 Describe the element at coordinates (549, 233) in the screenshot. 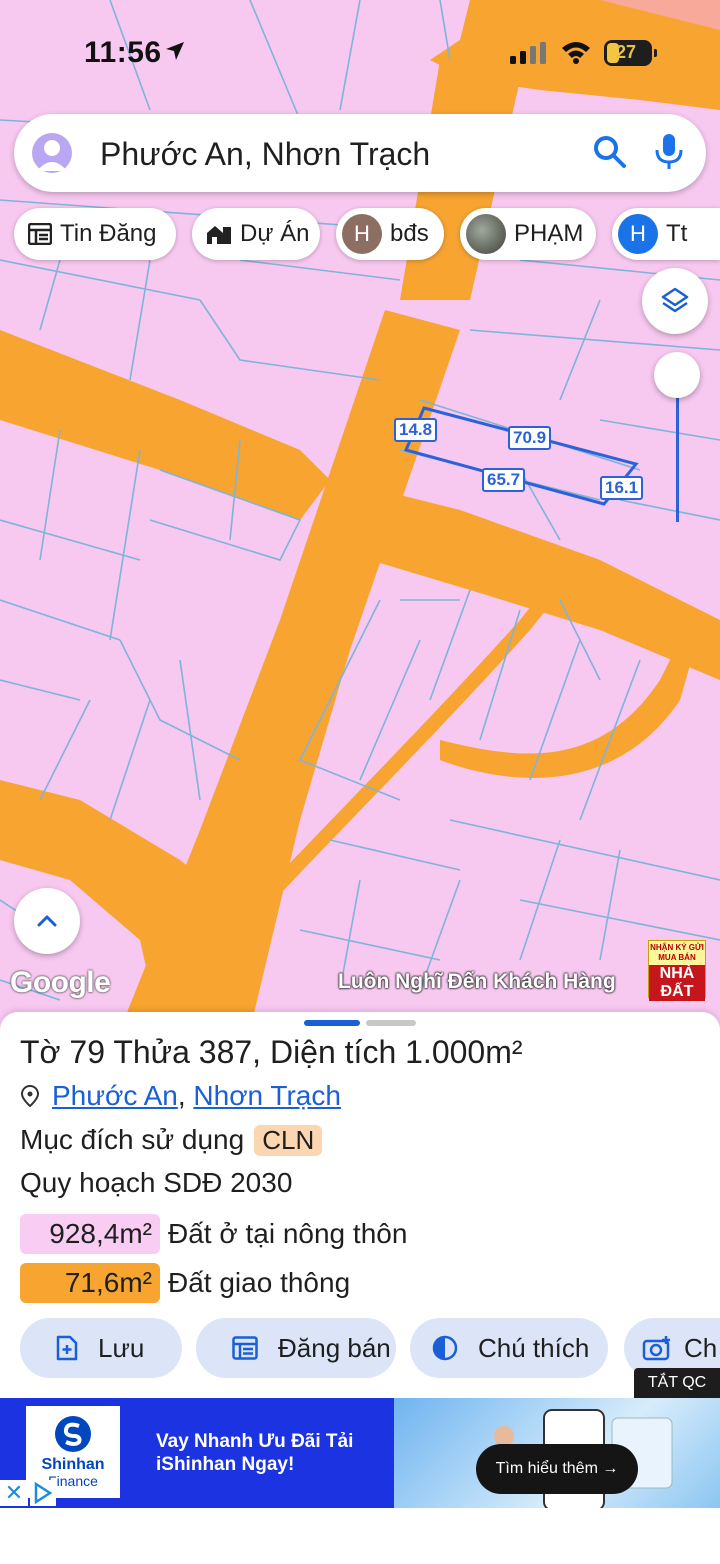

I see `chip-label: PHẠM` at that location.